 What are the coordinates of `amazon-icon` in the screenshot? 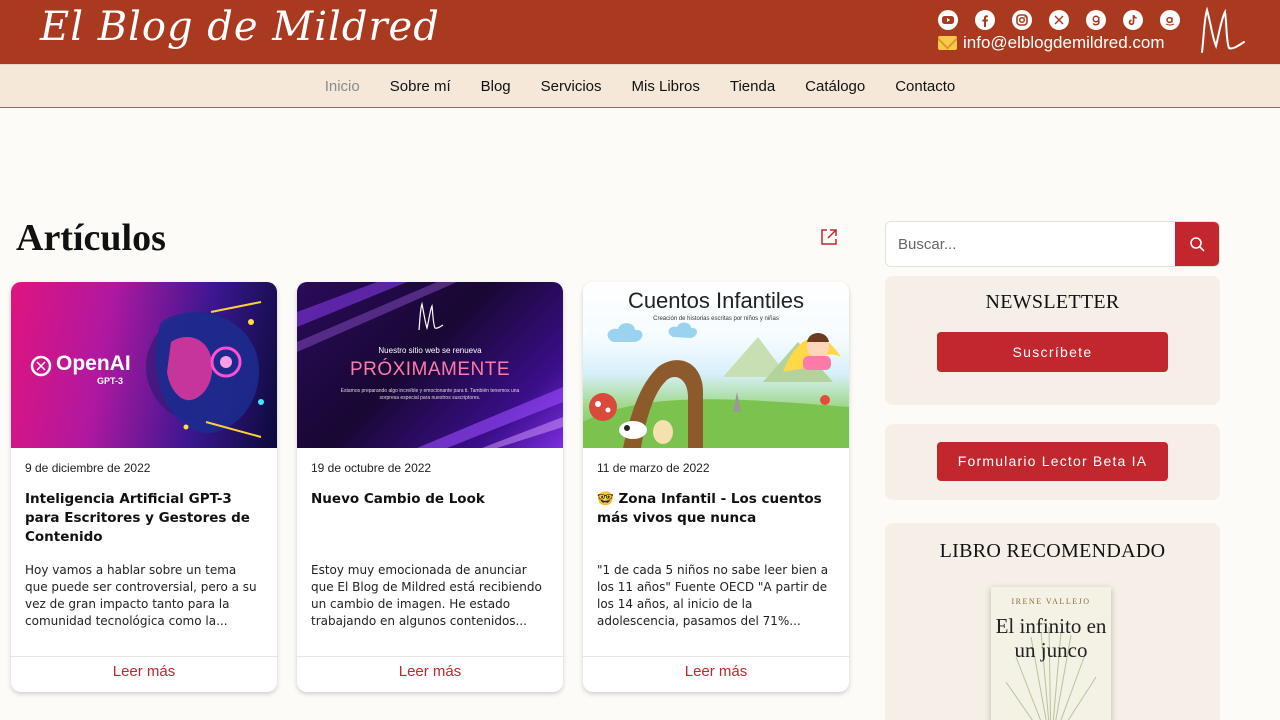 It's located at (1170, 20).